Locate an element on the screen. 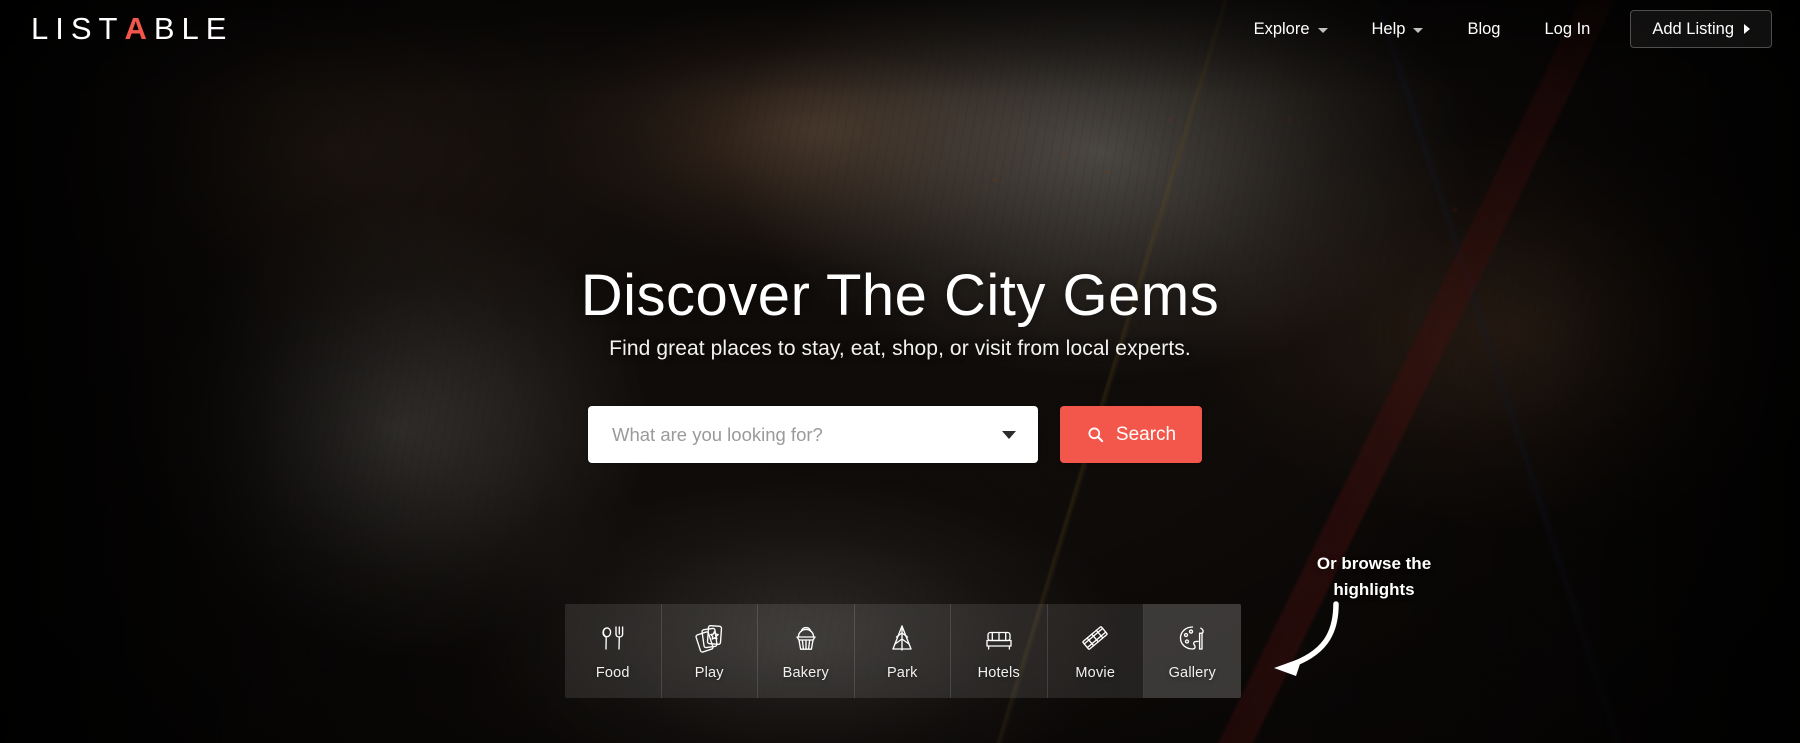  category-item-food: Food is located at coordinates (613, 651).